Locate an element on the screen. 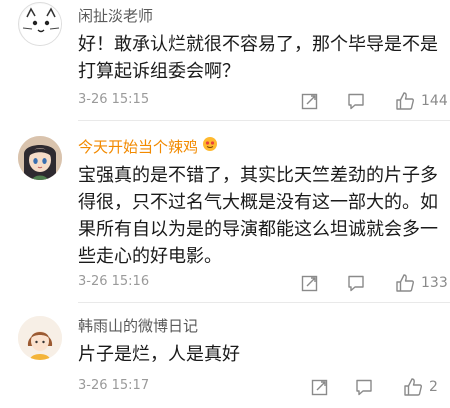 The image size is (450, 408). comment-meta: 3-26 15:17 2 is located at coordinates (264, 387).